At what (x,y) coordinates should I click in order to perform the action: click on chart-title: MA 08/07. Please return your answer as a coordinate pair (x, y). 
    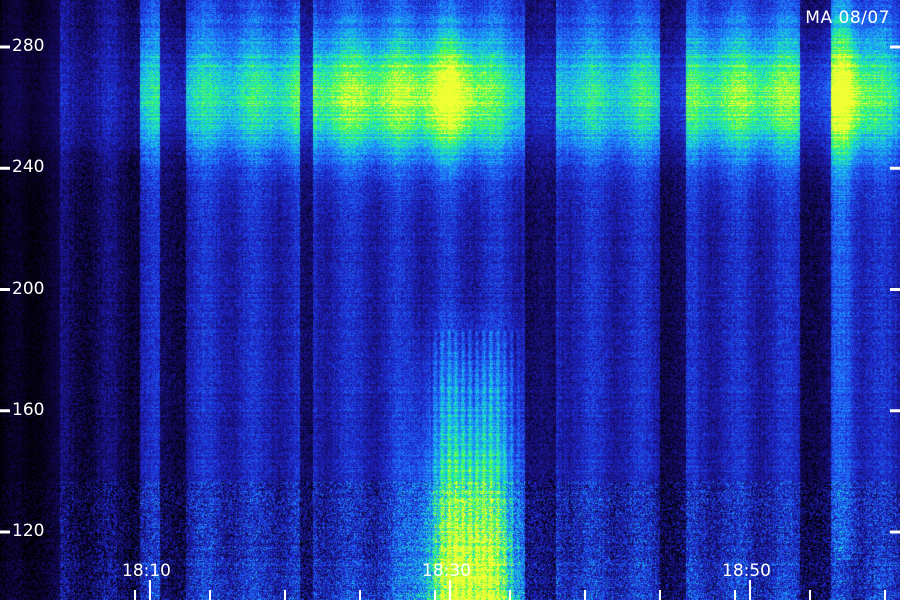
    Looking at the image, I should click on (847, 18).